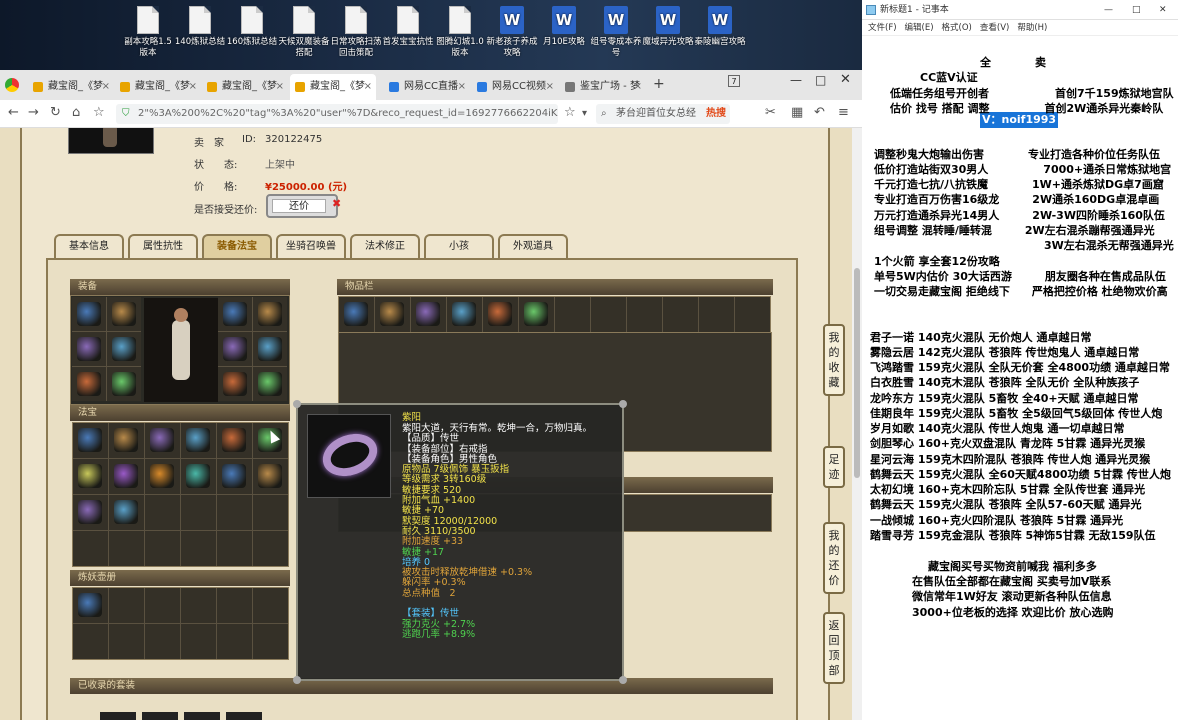  I want to click on notepad-menu-item: 文件(F), so click(882, 28).